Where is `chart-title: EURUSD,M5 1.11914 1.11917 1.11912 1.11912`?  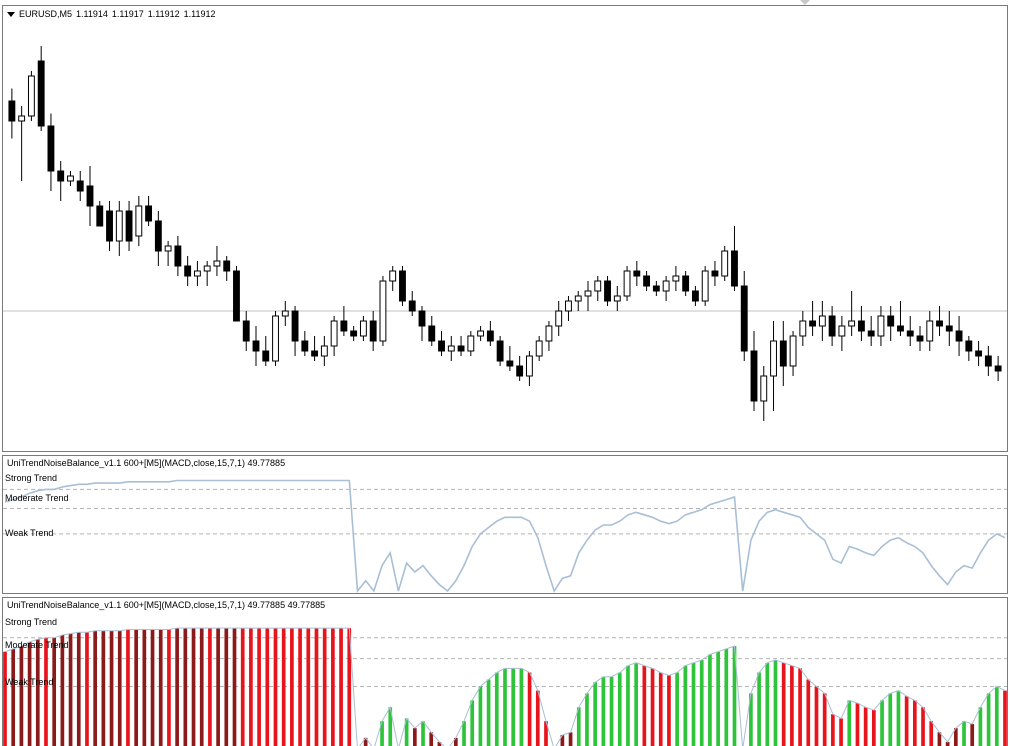
chart-title: EURUSD,M5 1.11914 1.11917 1.11912 1.11912 is located at coordinates (113, 14).